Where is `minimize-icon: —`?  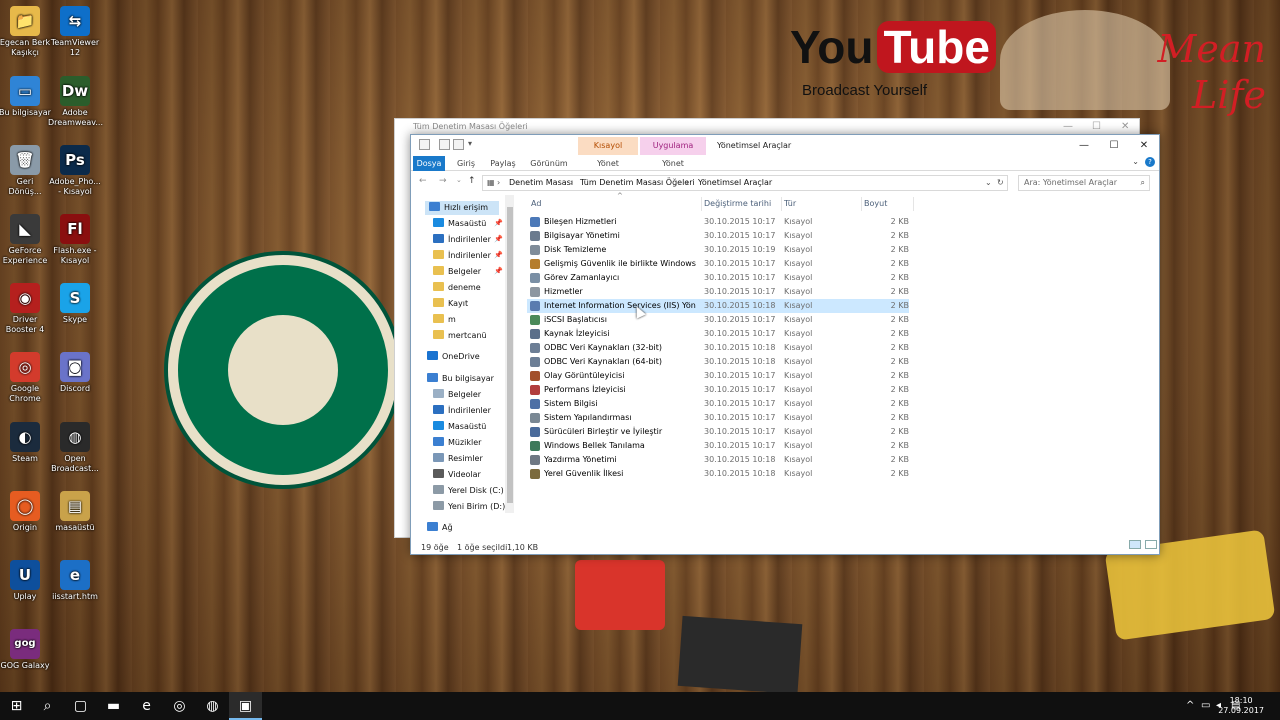
minimize-icon: — is located at coordinates (1068, 126).